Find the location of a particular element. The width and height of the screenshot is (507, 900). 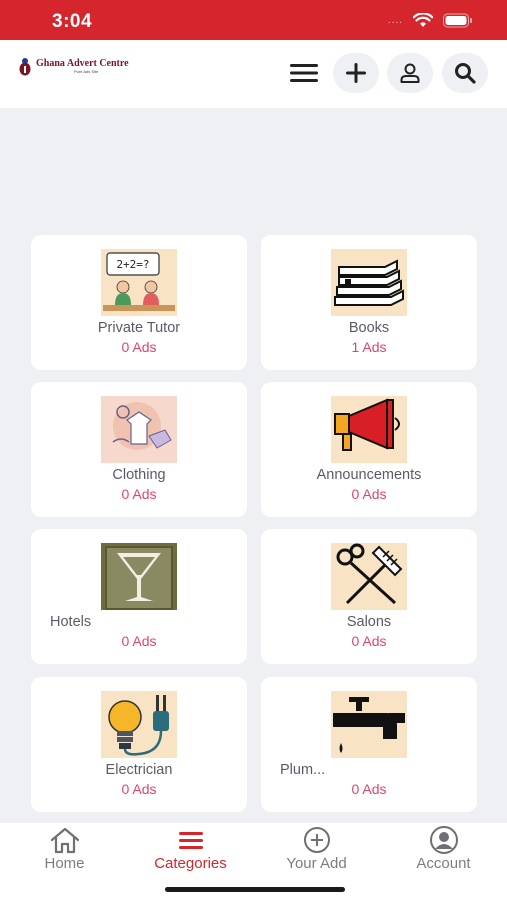

logo-mark-icon is located at coordinates (25, 67).